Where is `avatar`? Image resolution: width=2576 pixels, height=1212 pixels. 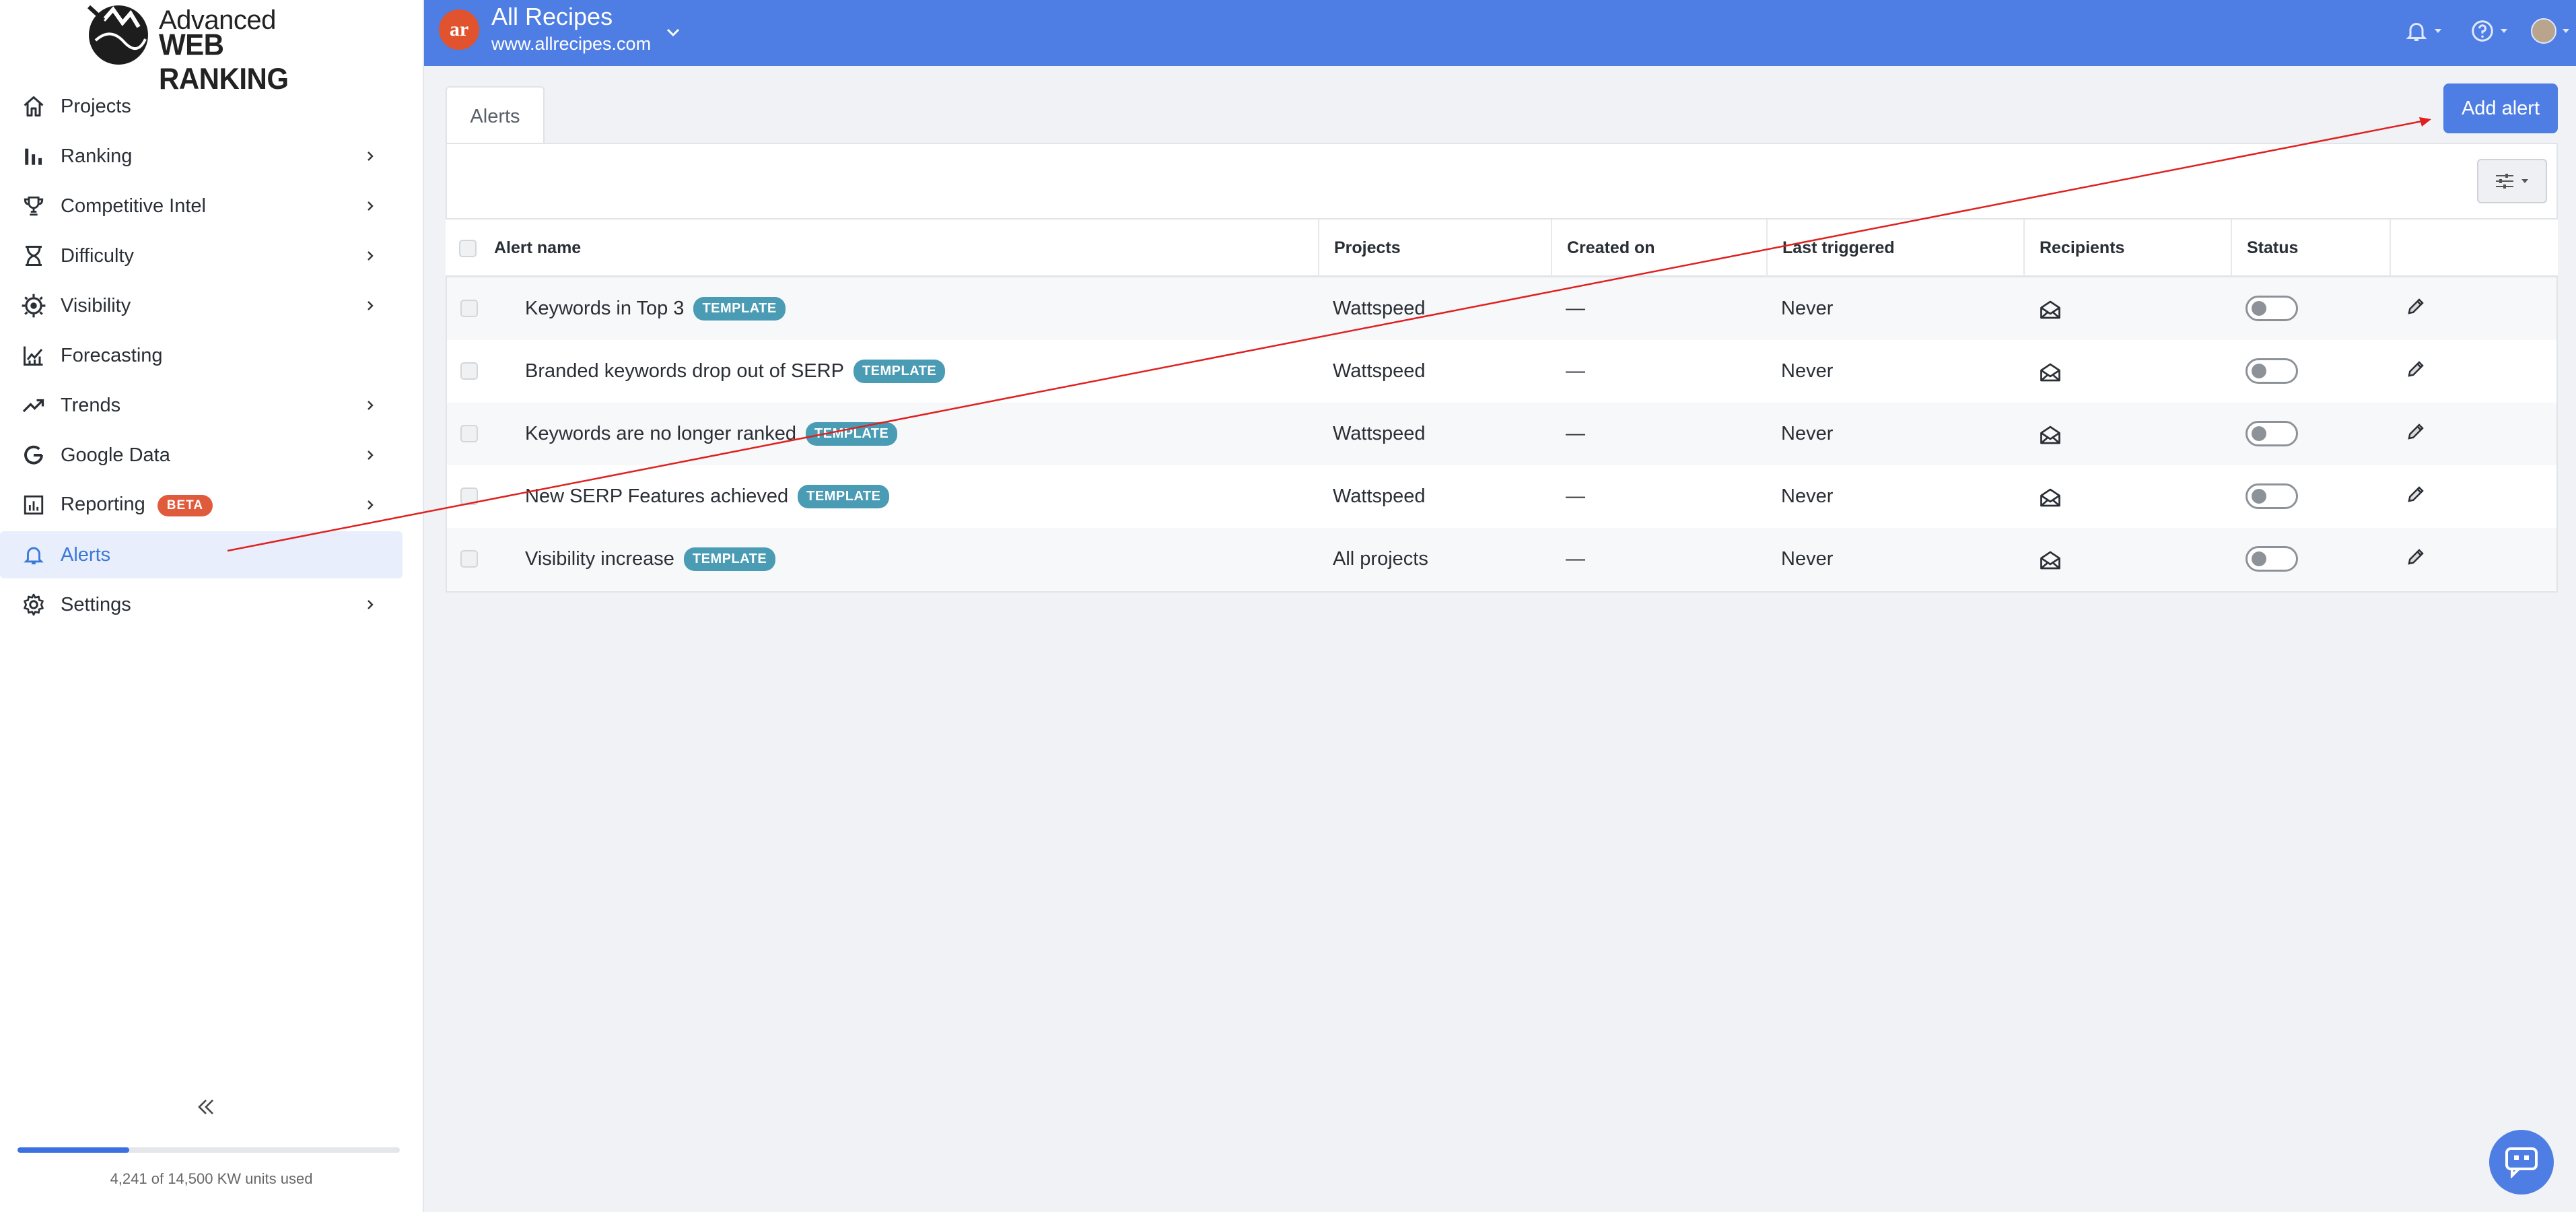
avatar is located at coordinates (2543, 31).